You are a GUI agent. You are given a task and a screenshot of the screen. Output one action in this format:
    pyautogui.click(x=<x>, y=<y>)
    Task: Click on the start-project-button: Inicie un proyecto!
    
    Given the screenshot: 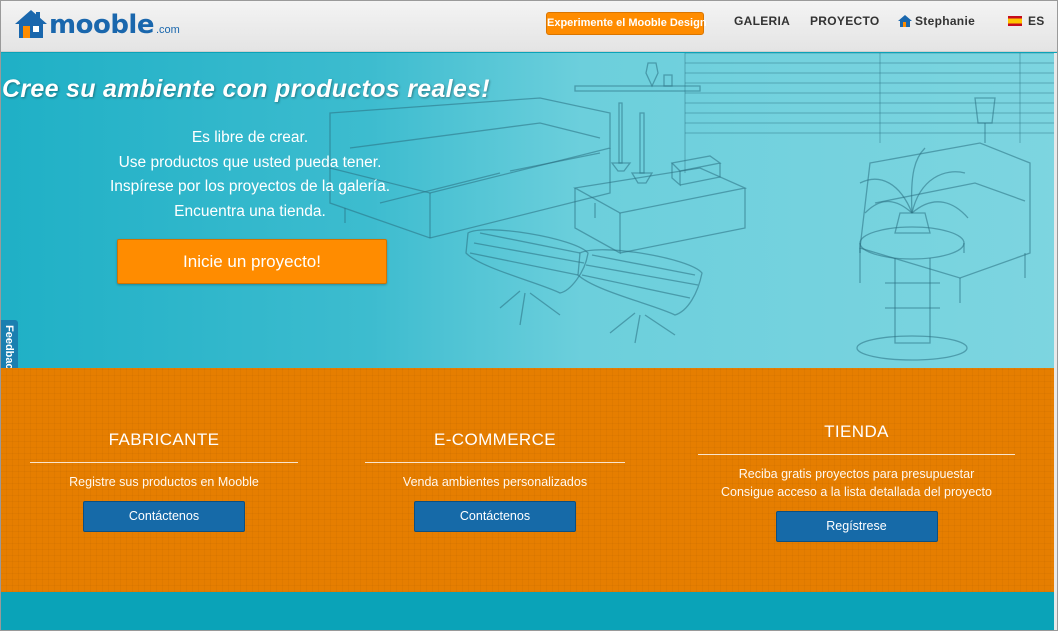 What is the action you would take?
    pyautogui.click(x=252, y=261)
    